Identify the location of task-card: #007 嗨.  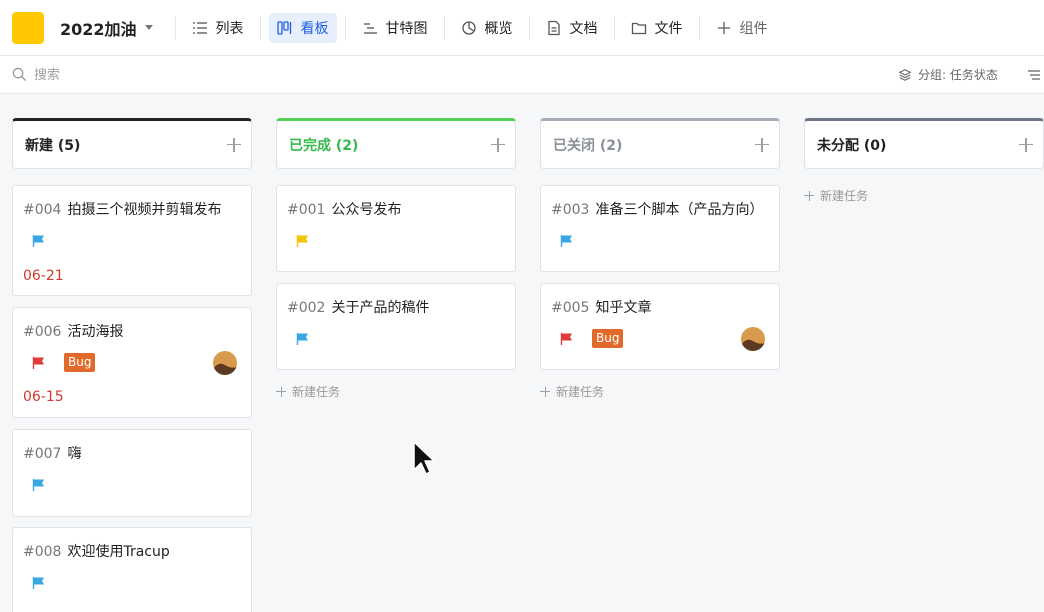
(132, 473).